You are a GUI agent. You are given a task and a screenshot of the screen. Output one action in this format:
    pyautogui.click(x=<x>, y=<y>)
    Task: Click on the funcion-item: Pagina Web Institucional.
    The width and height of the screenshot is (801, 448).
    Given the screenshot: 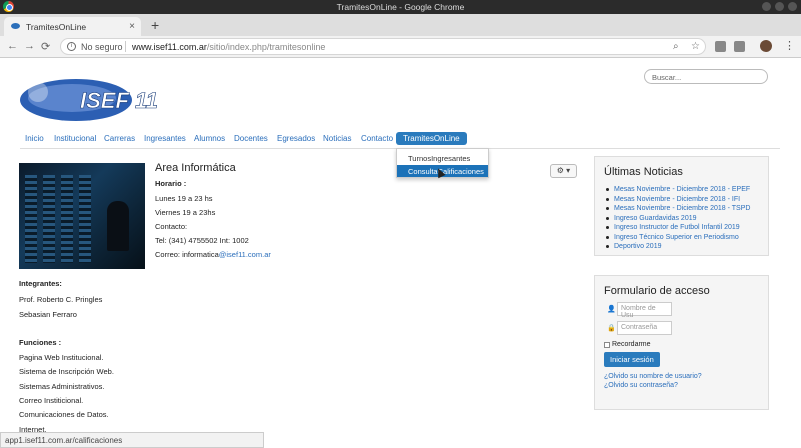 What is the action you would take?
    pyautogui.click(x=61, y=357)
    